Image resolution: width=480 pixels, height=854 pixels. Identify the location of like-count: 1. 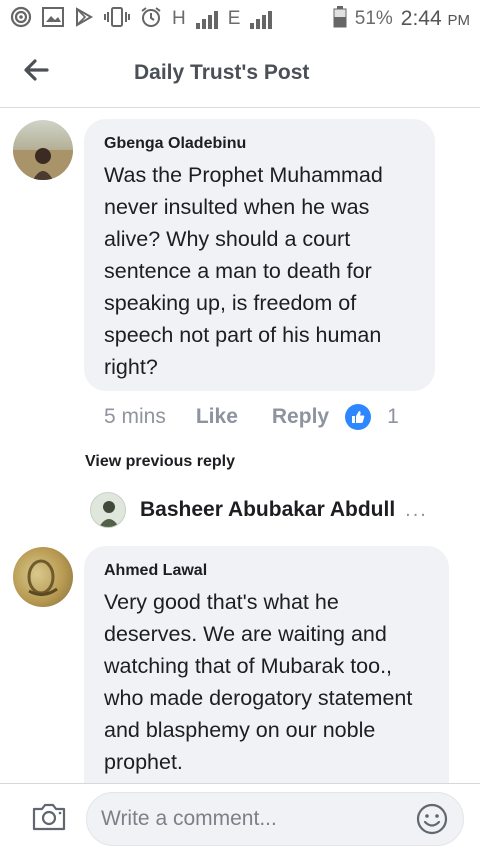
(393, 416).